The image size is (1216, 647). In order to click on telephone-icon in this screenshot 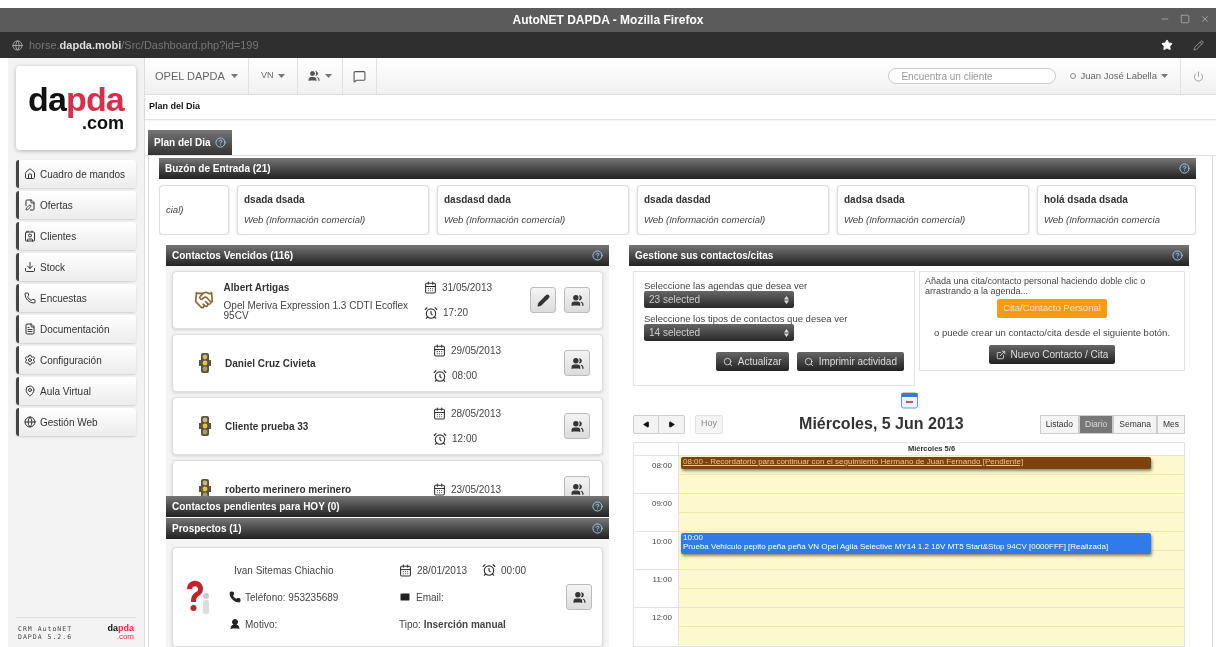, I will do `click(235, 597)`.